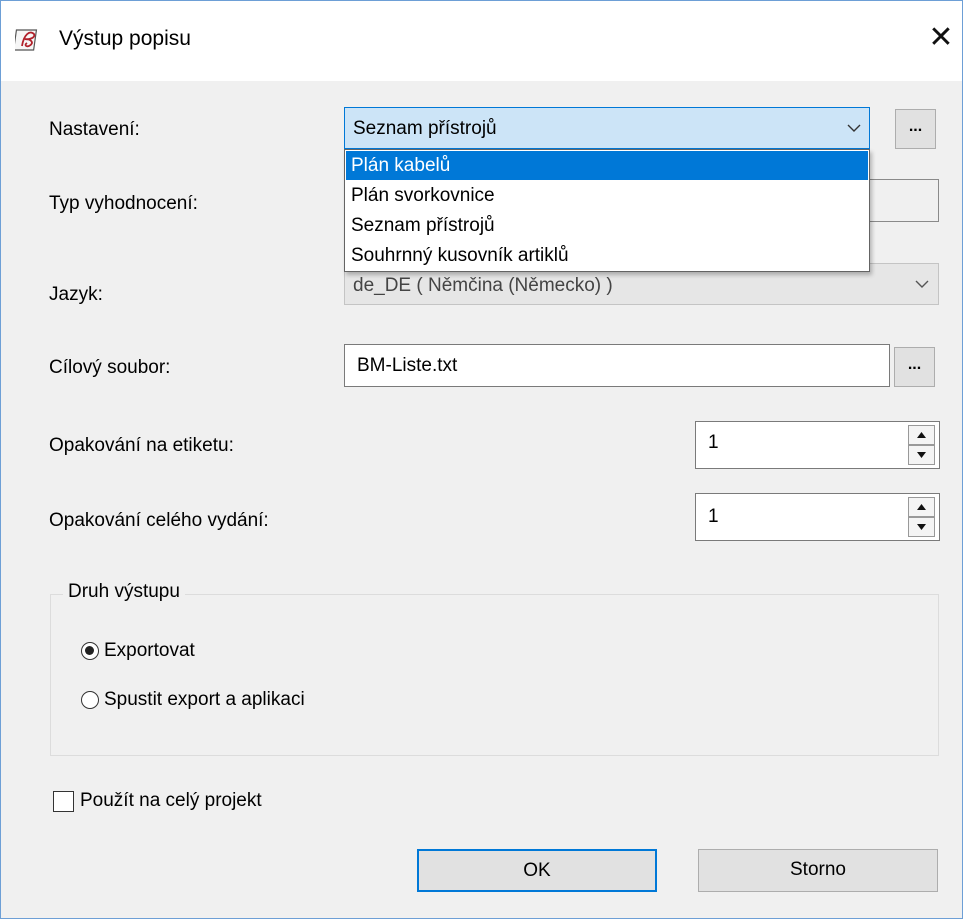 The image size is (963, 919). What do you see at coordinates (617, 365) in the screenshot?
I see `target-file-input: BM-Liste.txt` at bounding box center [617, 365].